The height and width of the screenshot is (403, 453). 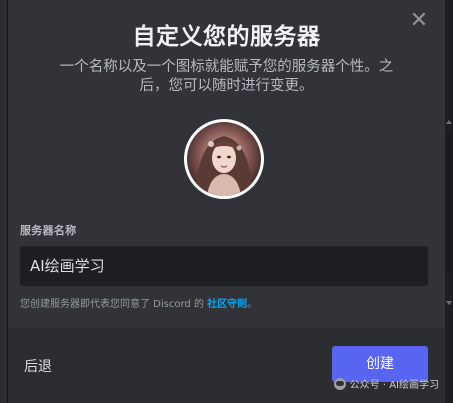 I want to click on terms-suffix: 。, so click(x=252, y=304).